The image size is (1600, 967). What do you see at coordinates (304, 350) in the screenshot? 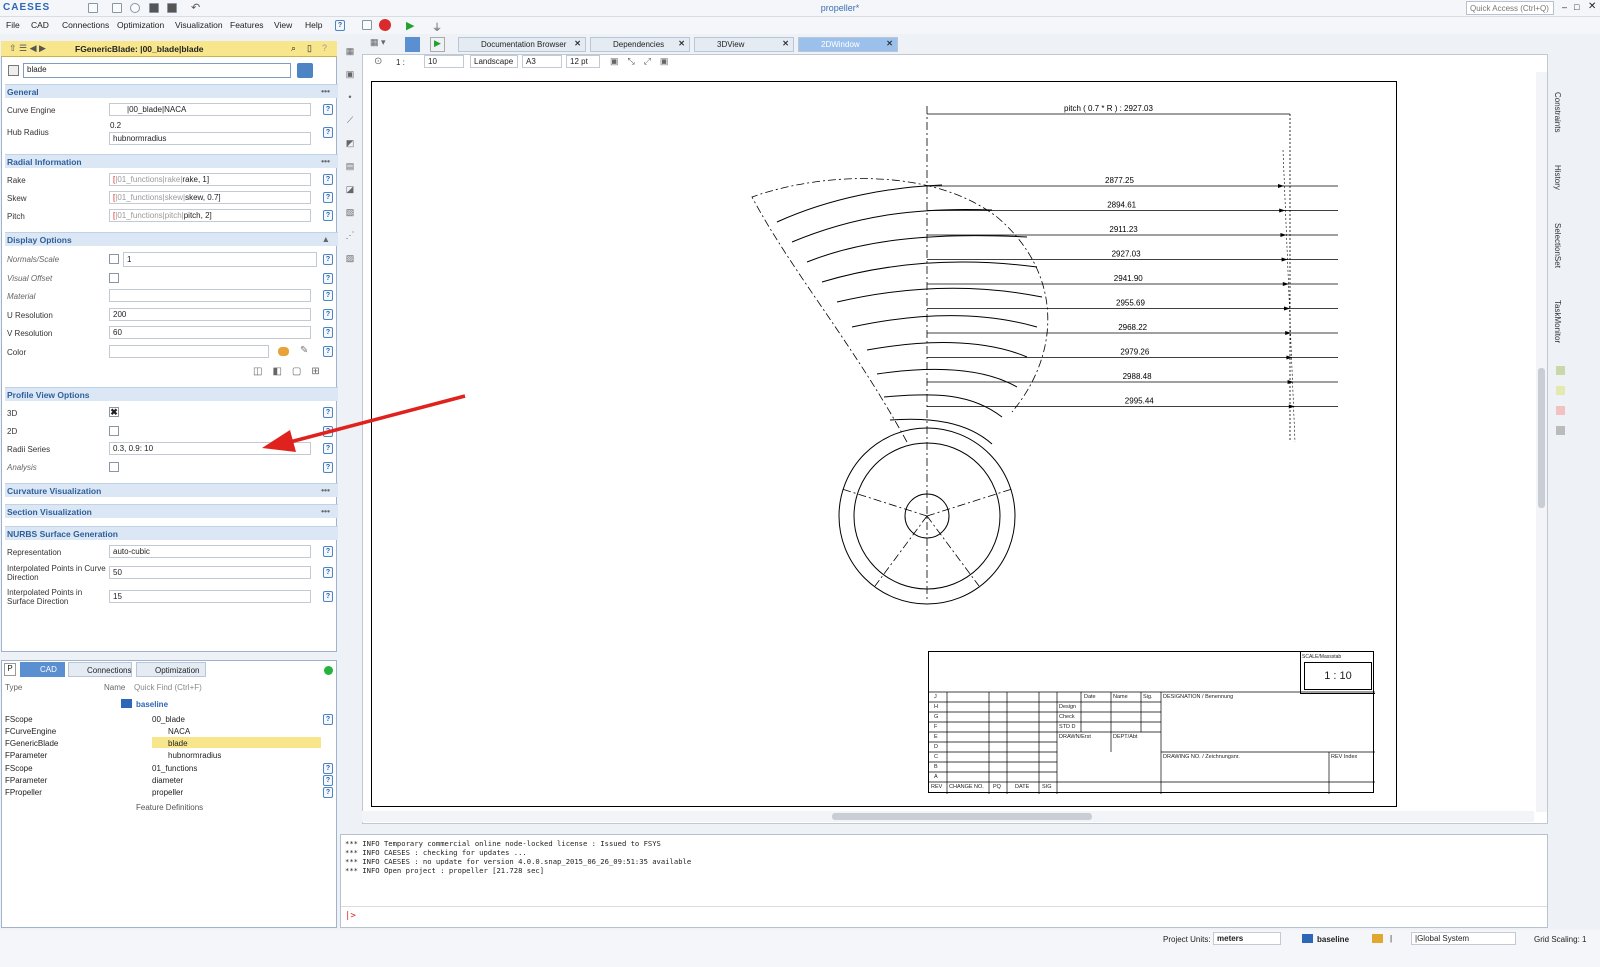
I see `pencil-icon: ✎` at bounding box center [304, 350].